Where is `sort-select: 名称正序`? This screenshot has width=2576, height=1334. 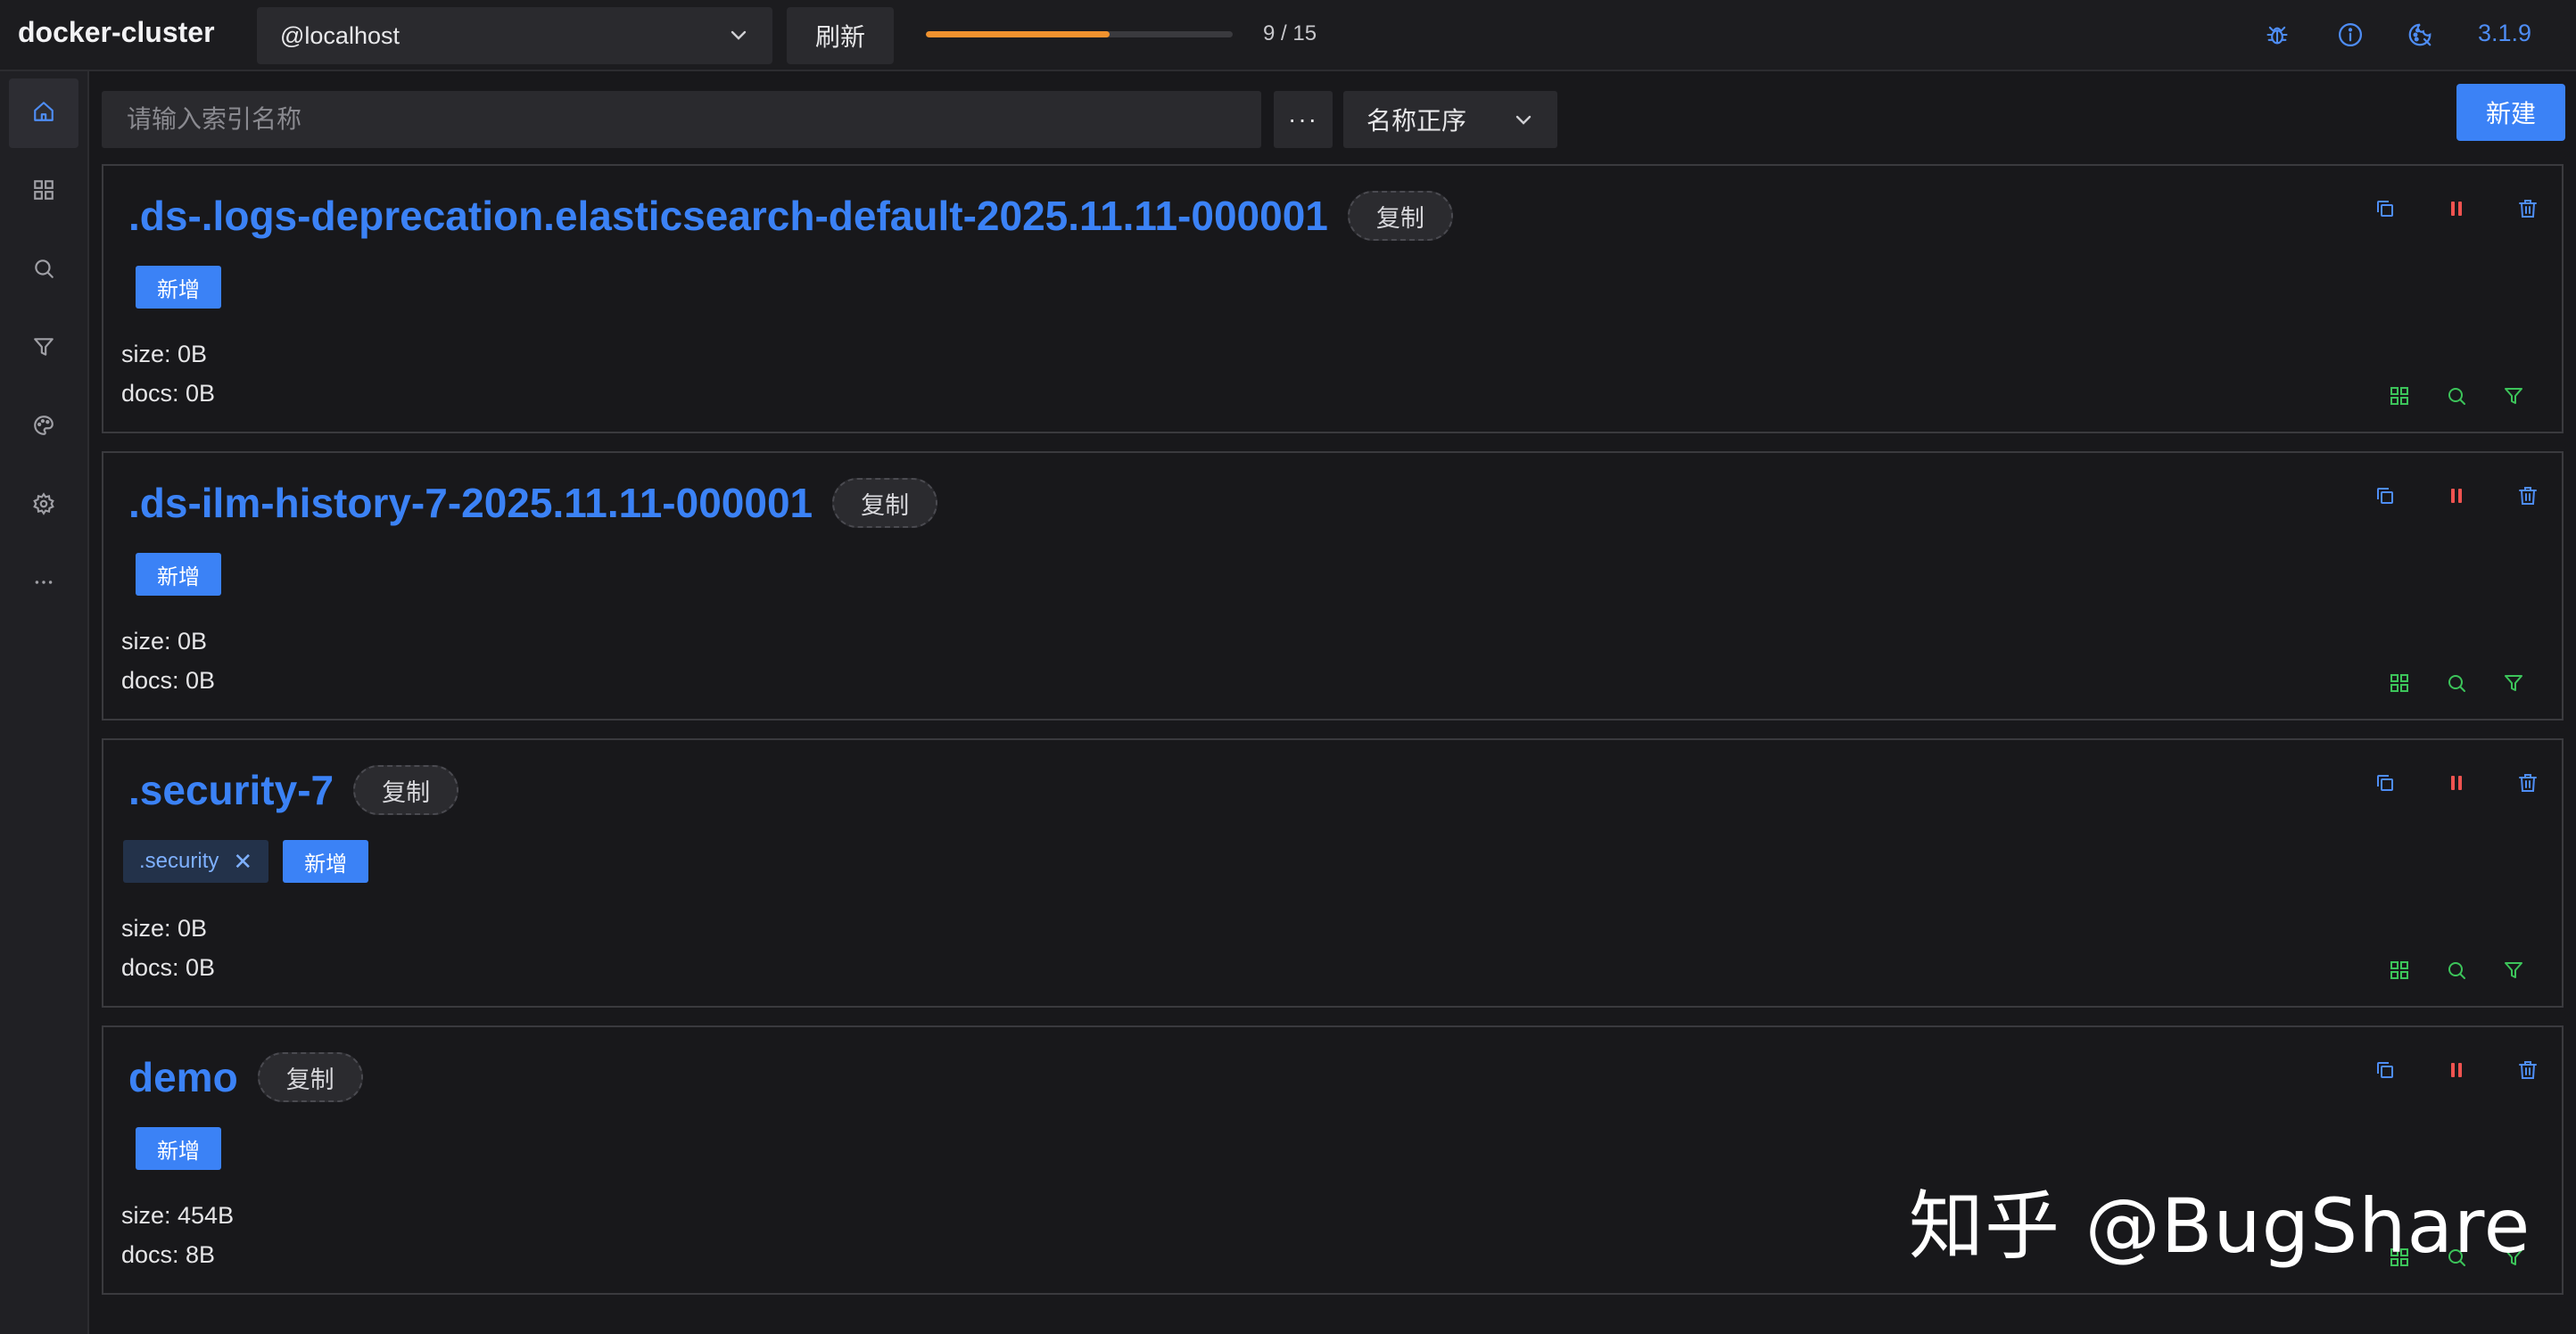 sort-select: 名称正序 is located at coordinates (1450, 119).